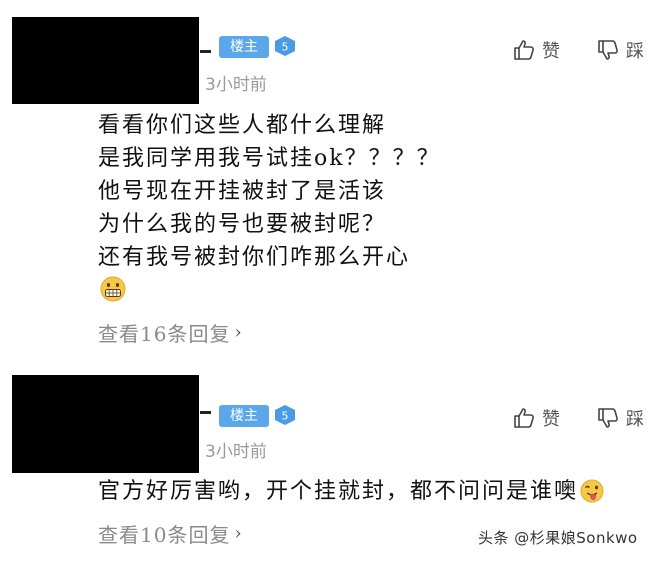 This screenshot has width=666, height=562. I want to click on comment-line: 他号现在开挂被封了是活该, so click(242, 191).